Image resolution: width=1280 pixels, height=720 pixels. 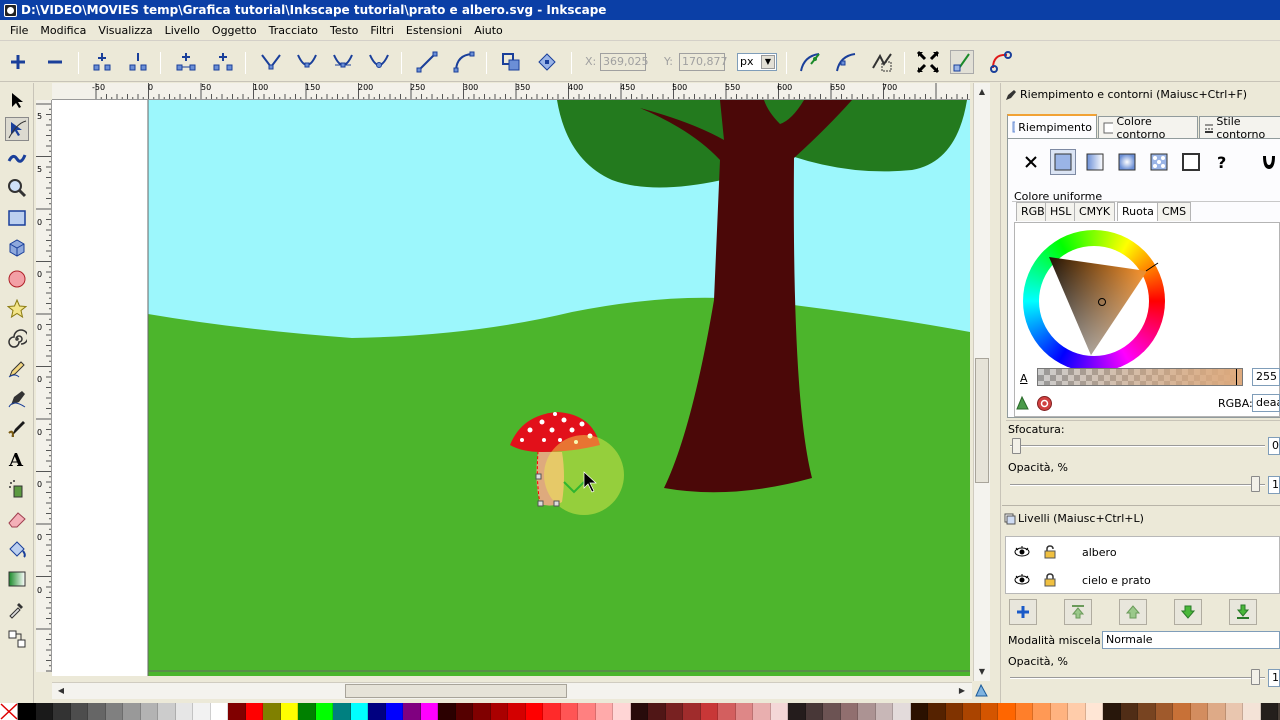 What do you see at coordinates (1023, 403) in the screenshot?
I see `color-managed-icon` at bounding box center [1023, 403].